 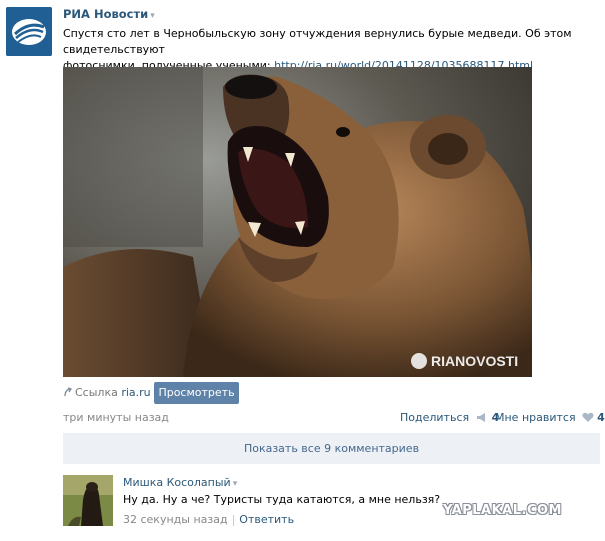 What do you see at coordinates (502, 510) in the screenshot?
I see `site-watermark: YAPLAKAL.COM` at bounding box center [502, 510].